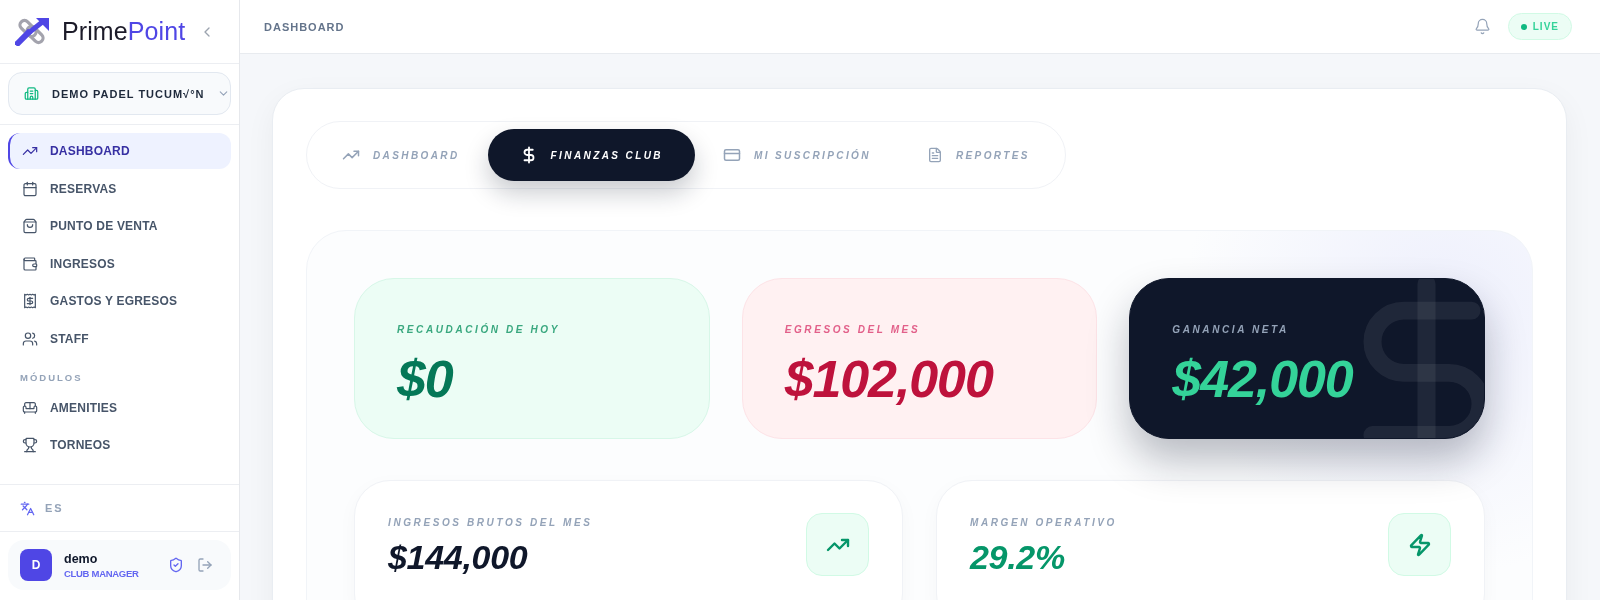  What do you see at coordinates (119, 188) in the screenshot?
I see `nav-item: RESERVAS` at bounding box center [119, 188].